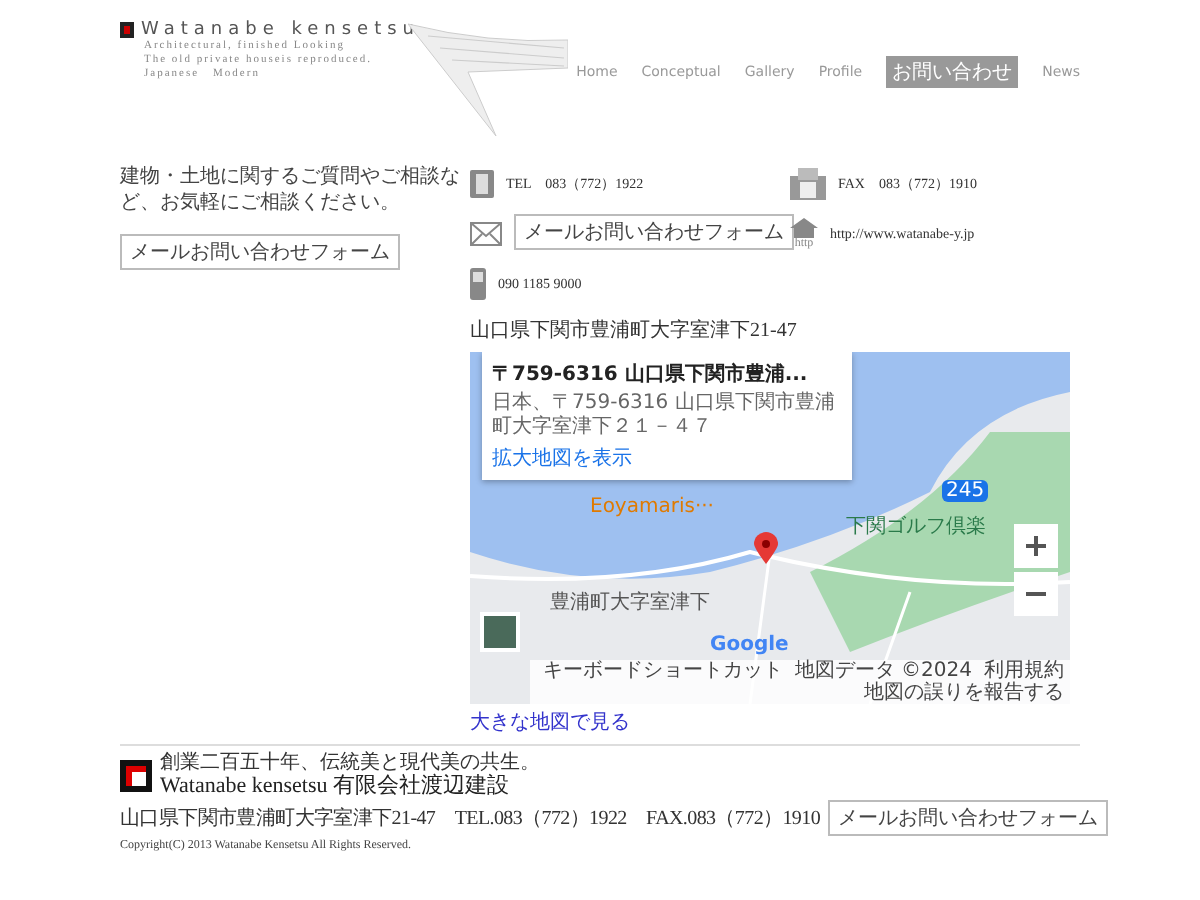 The image size is (1200, 900). Describe the element at coordinates (964, 693) in the screenshot. I see `map-attribution: 地図の誤りを報告する` at that location.